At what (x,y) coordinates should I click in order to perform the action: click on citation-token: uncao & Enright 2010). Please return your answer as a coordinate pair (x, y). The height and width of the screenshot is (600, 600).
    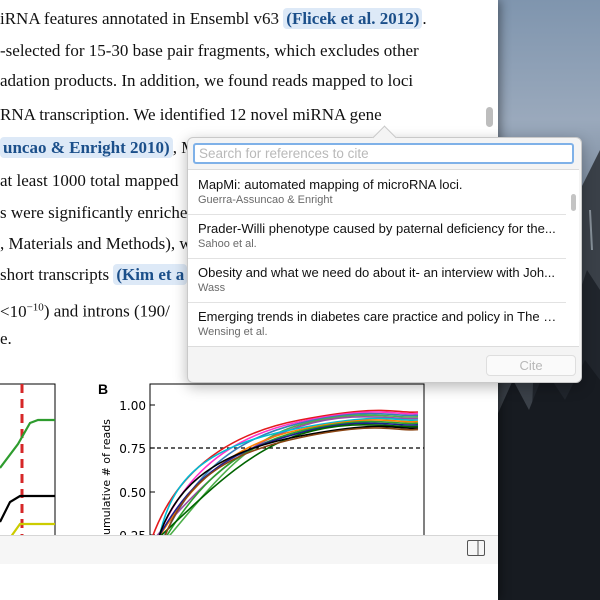
    Looking at the image, I should click on (86, 147).